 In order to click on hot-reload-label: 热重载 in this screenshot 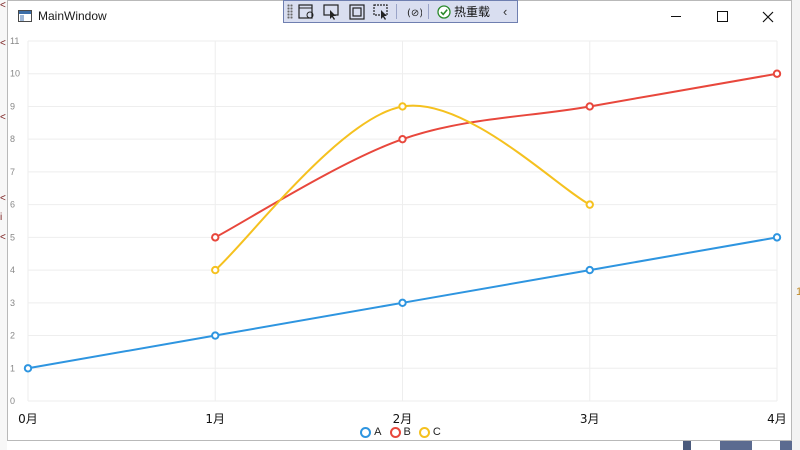, I will do `click(472, 12)`.